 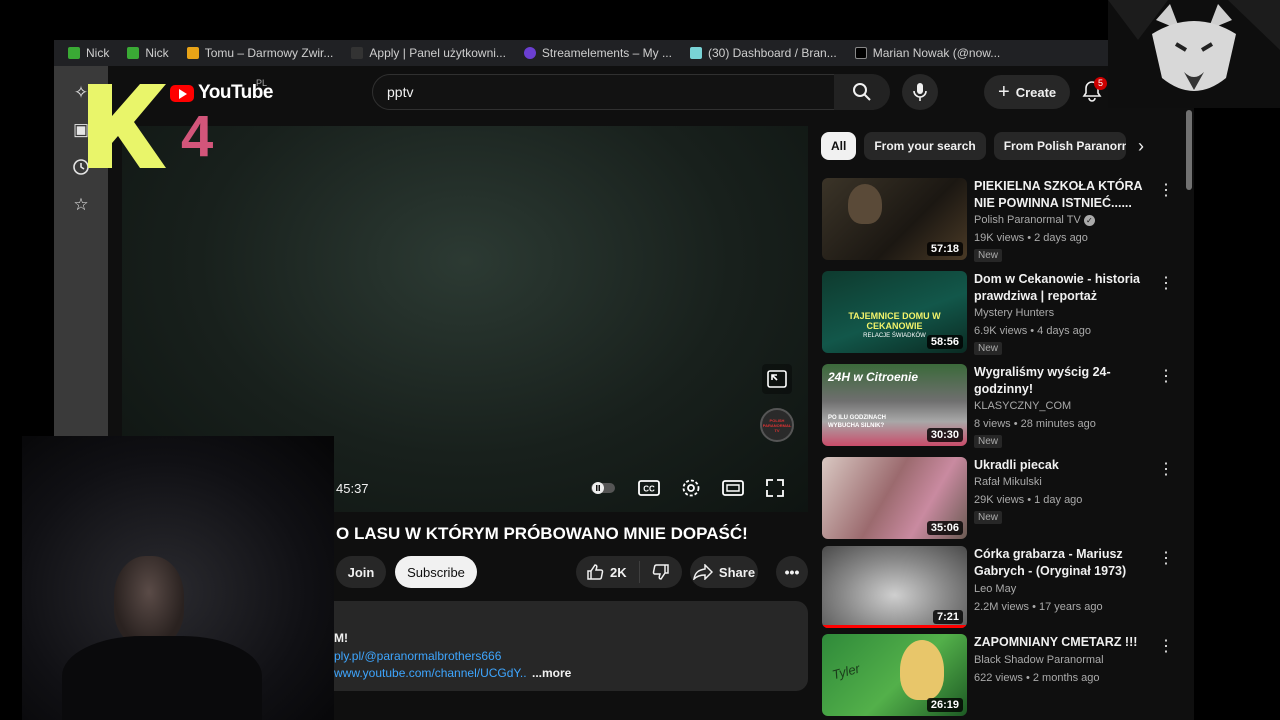 I want to click on captions-icon: CC, so click(x=649, y=488).